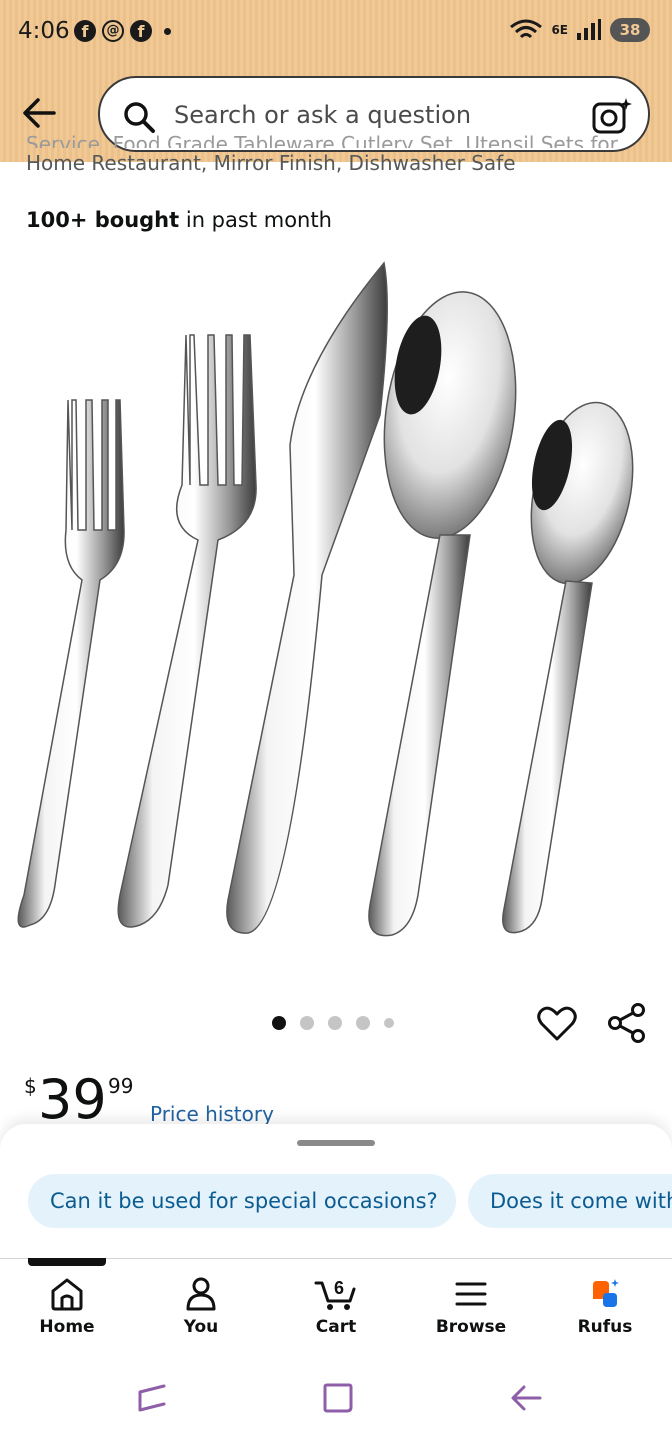  What do you see at coordinates (606, 1293) in the screenshot?
I see `rufus-icon` at bounding box center [606, 1293].